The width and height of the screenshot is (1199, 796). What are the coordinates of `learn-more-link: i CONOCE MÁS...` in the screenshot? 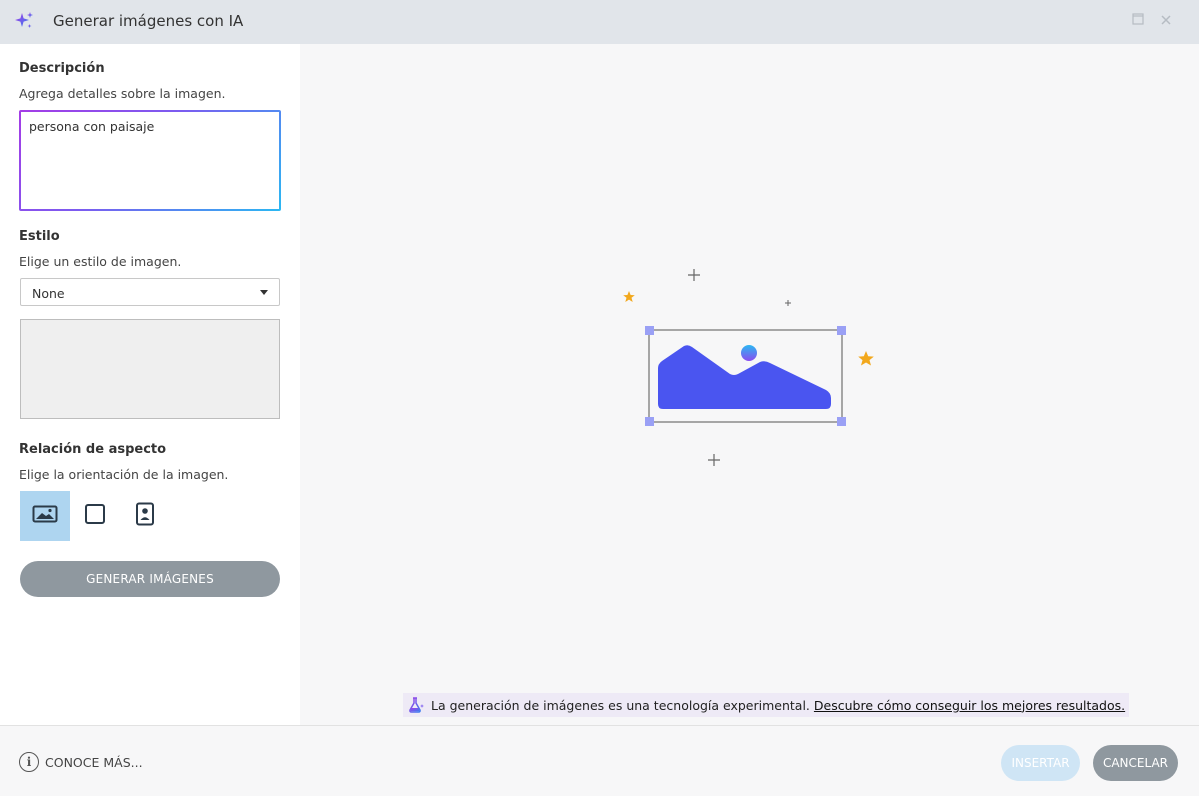 It's located at (81, 762).